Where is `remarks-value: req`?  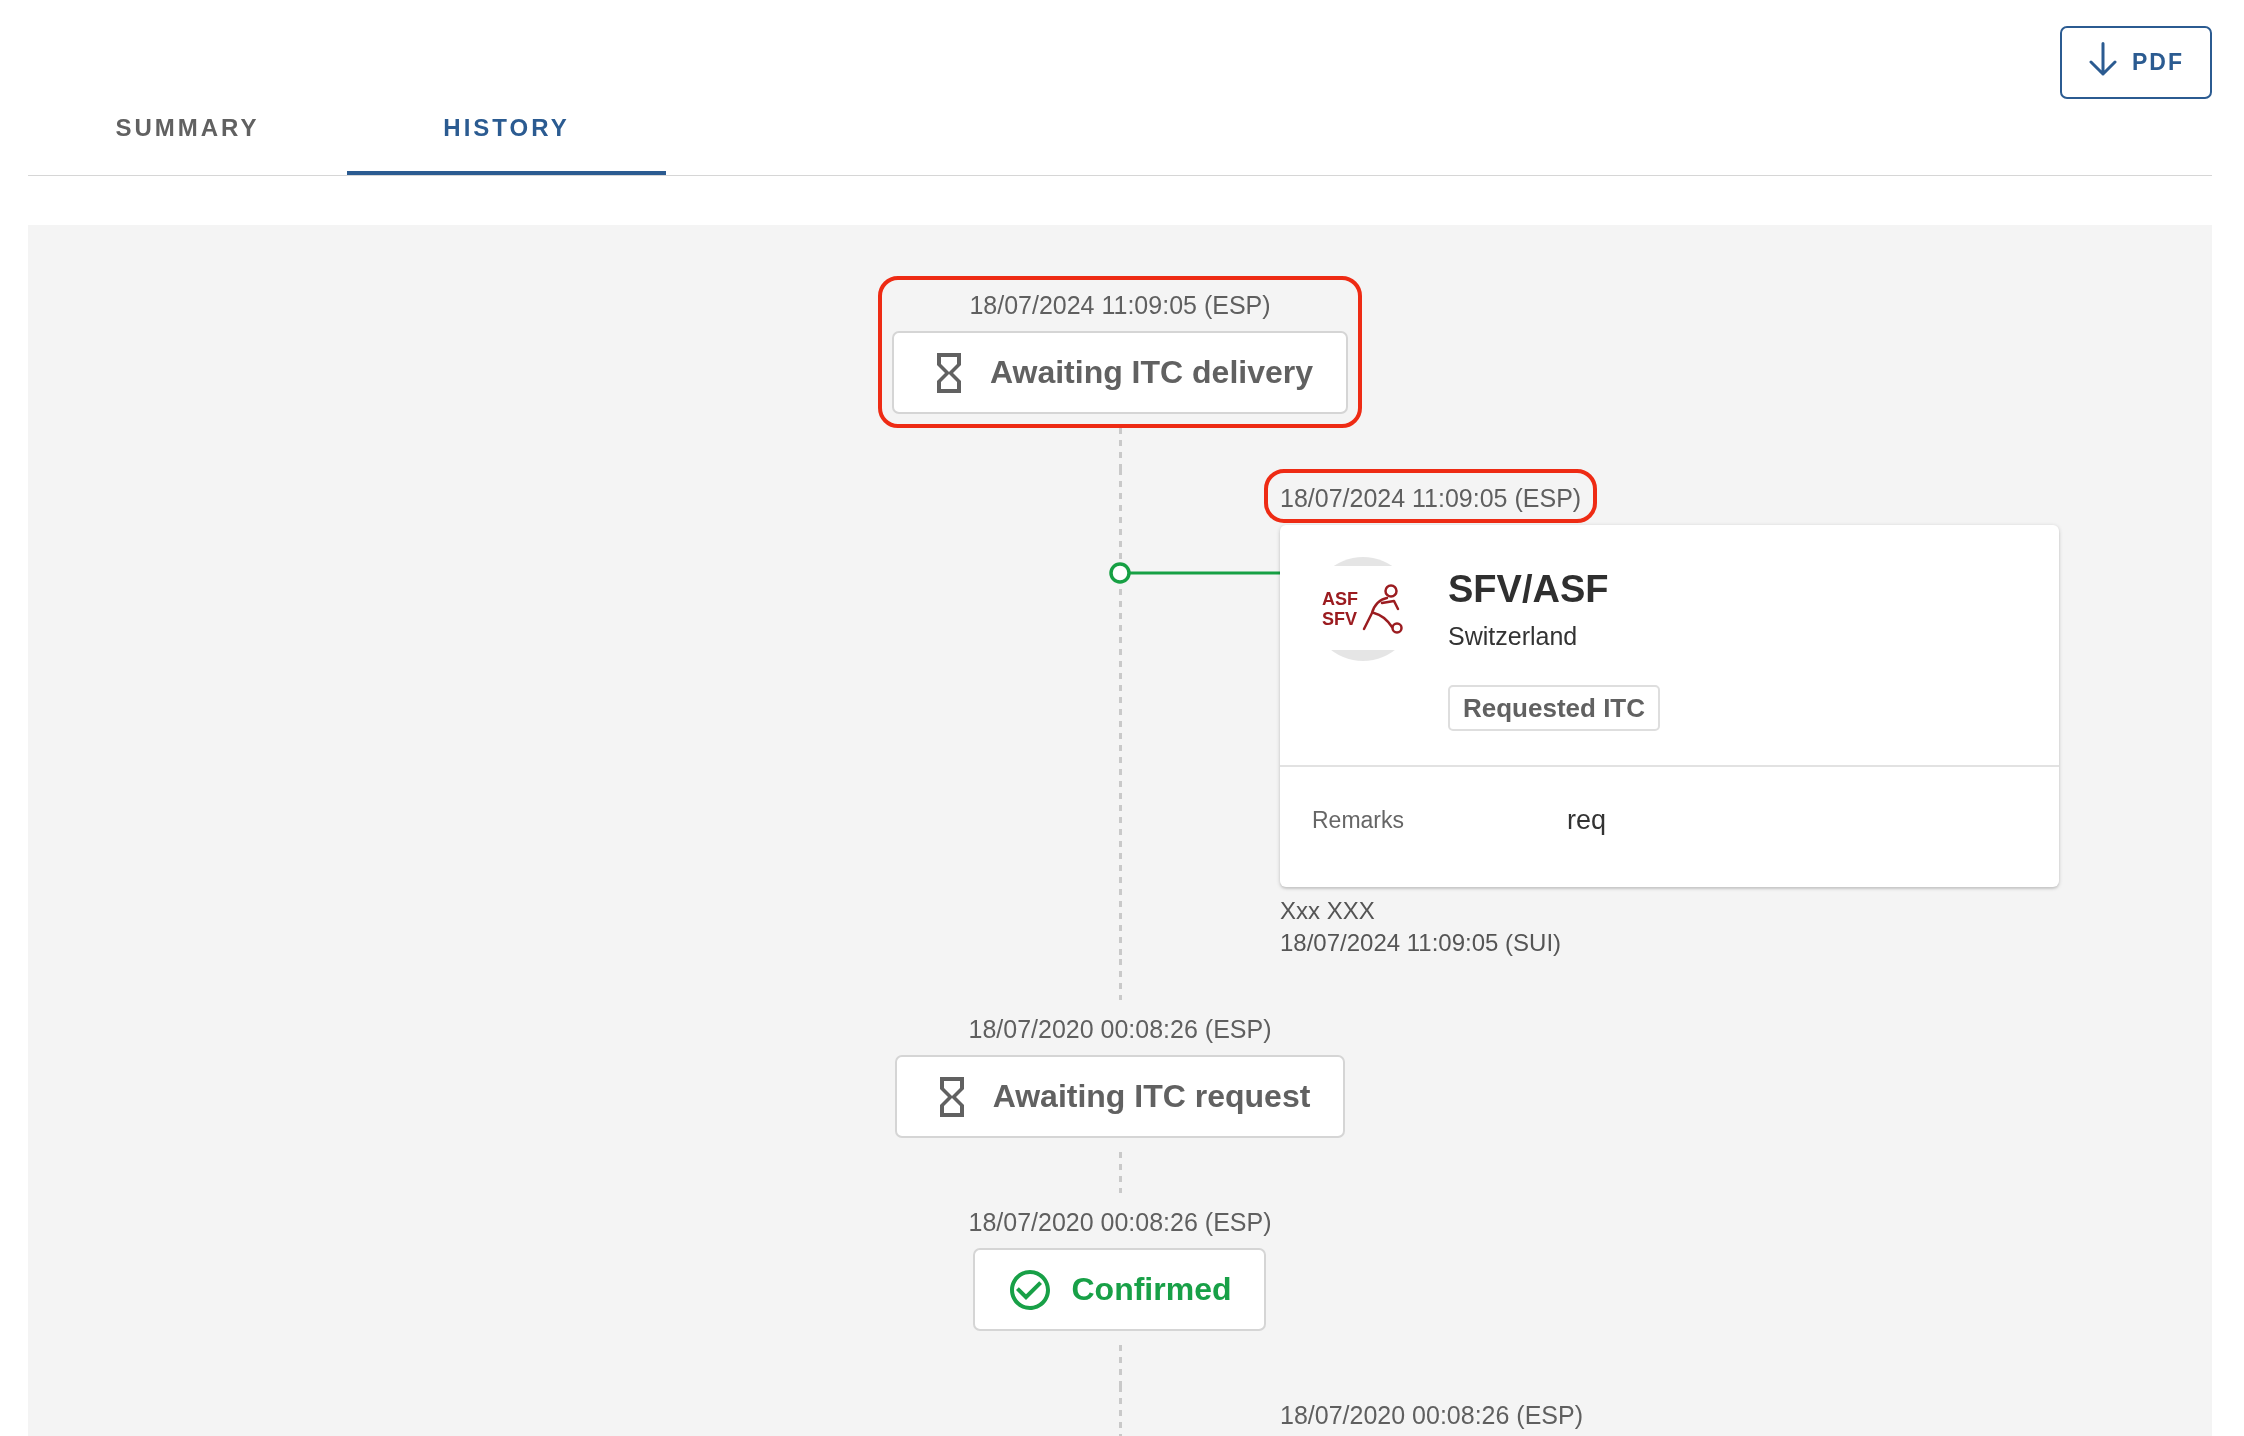
remarks-value: req is located at coordinates (1587, 820).